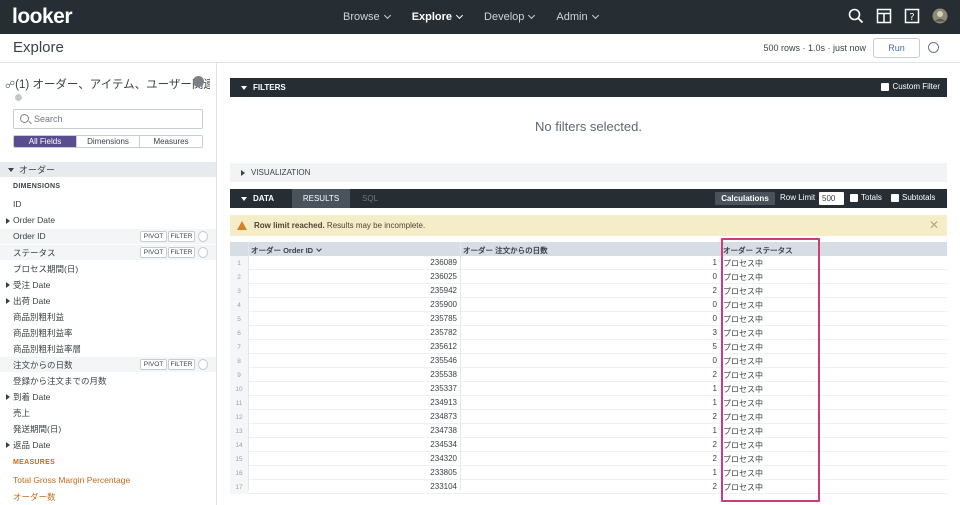 The image size is (960, 505). I want to click on tab-results: RESULTS, so click(321, 198).